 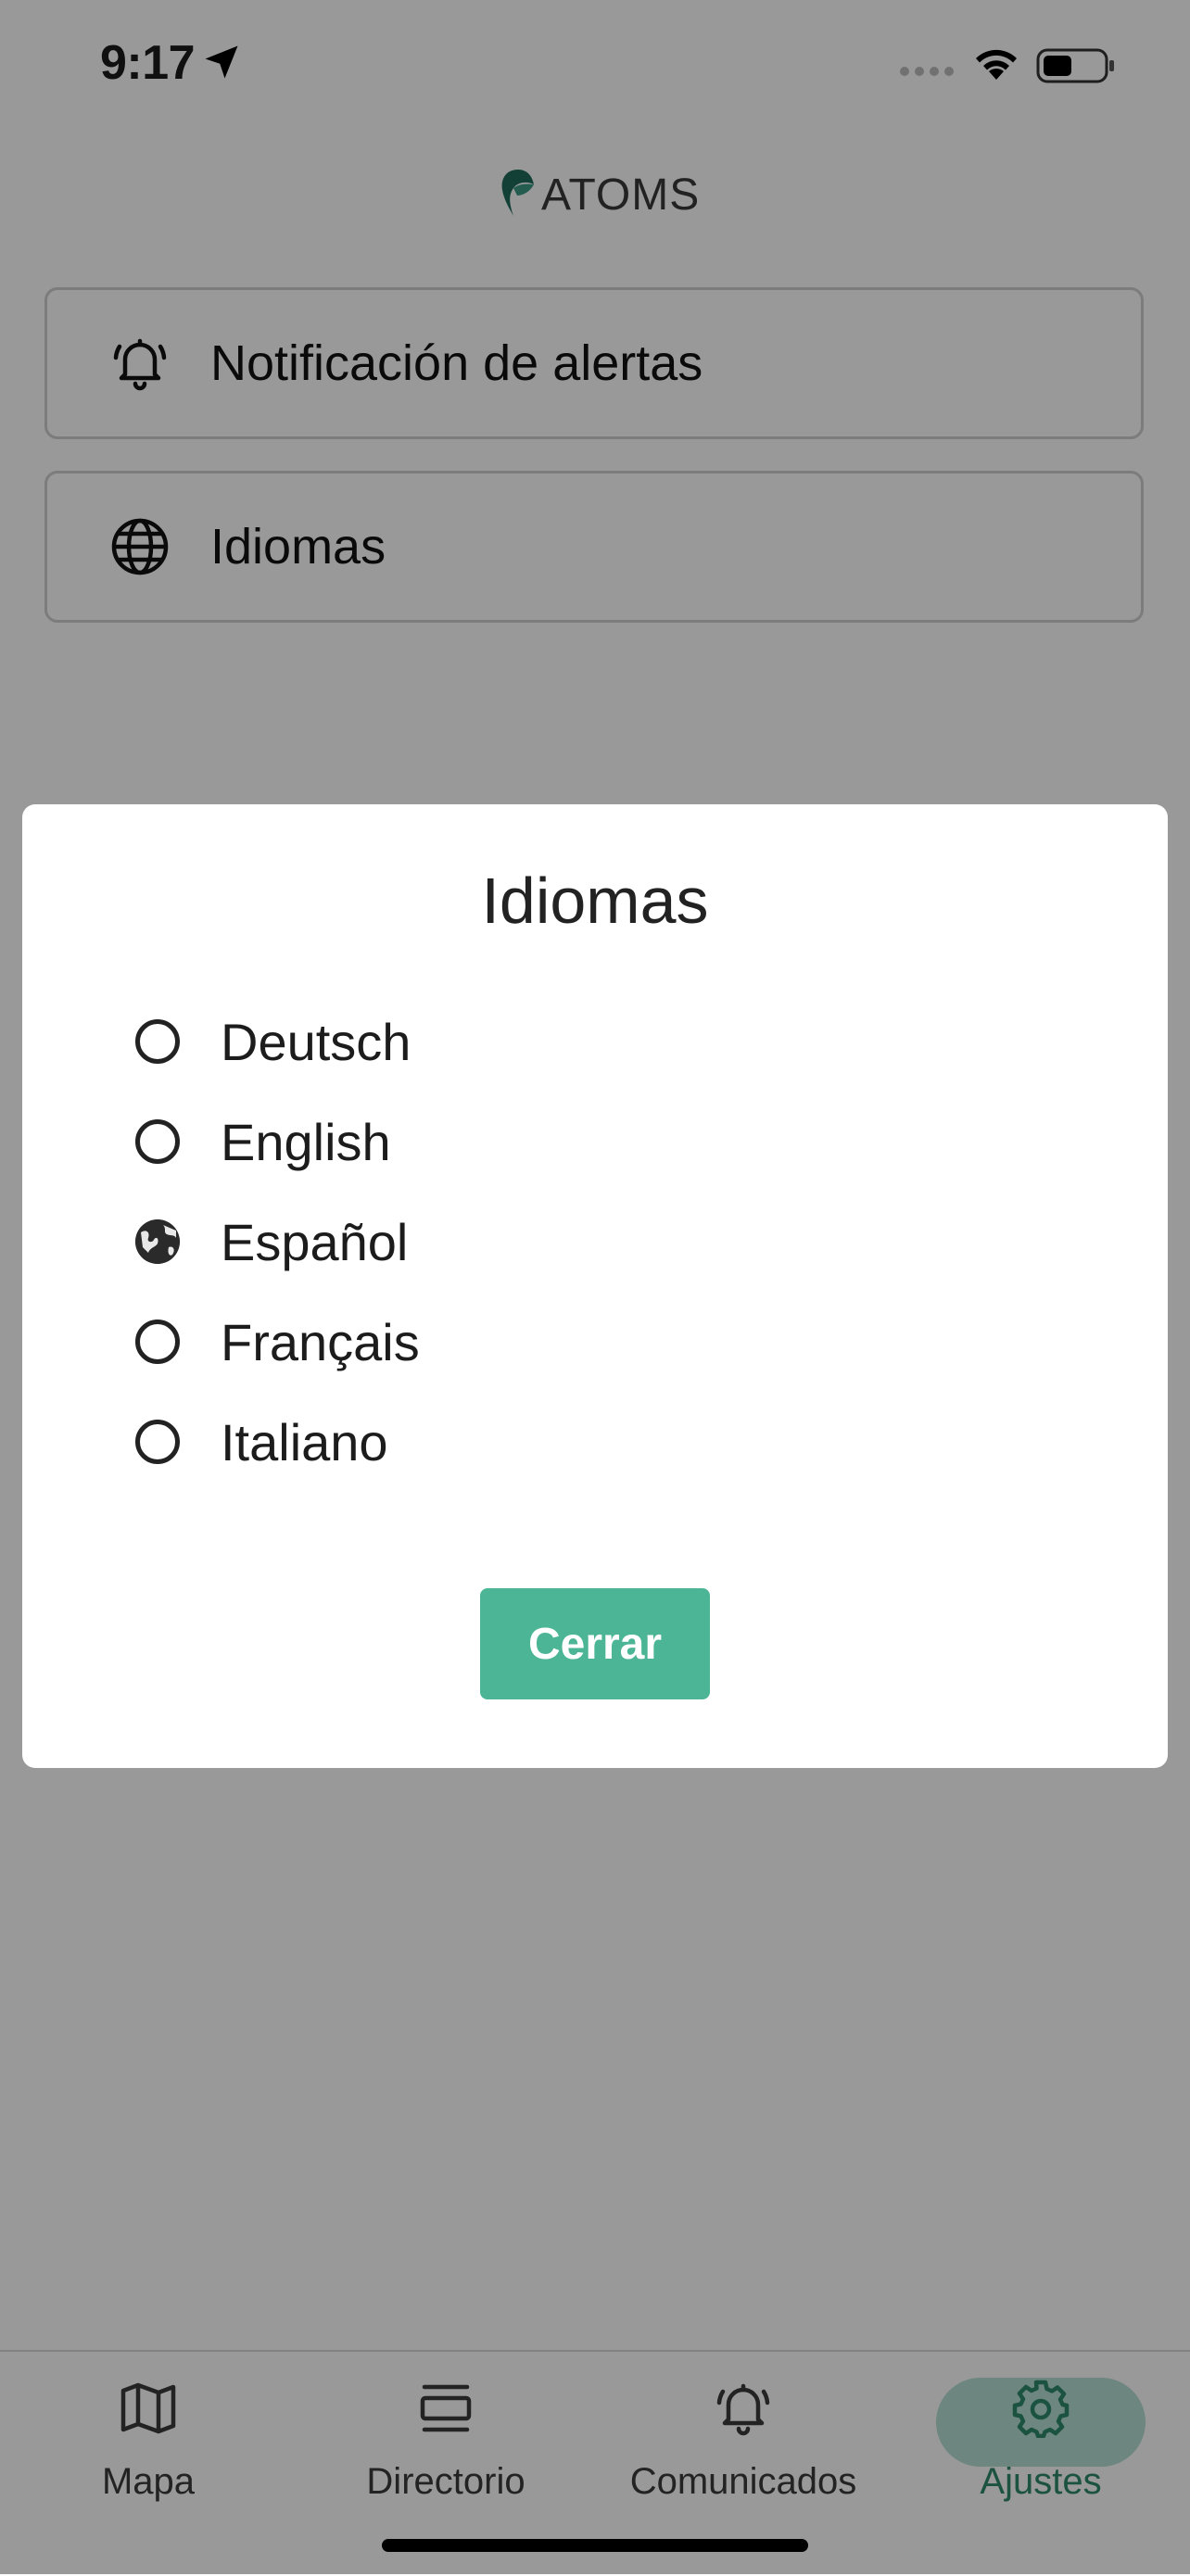 I want to click on language-option-francais: Français, so click(x=277, y=1342).